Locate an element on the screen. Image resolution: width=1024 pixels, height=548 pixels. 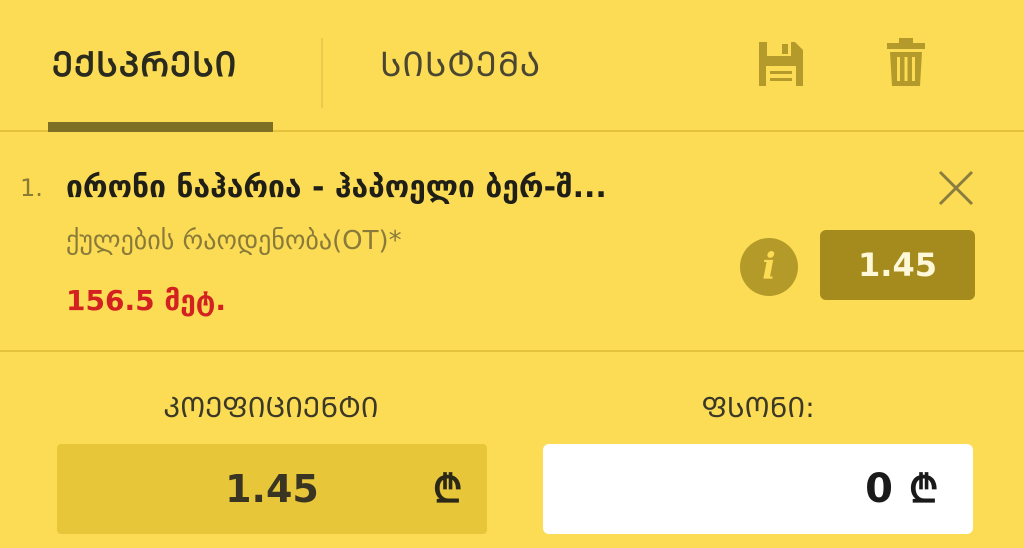
coefficient-label: ᲙᲝᲔᲤᲘᲪᲘᲔᲜᲢᲘ is located at coordinates (271, 407).